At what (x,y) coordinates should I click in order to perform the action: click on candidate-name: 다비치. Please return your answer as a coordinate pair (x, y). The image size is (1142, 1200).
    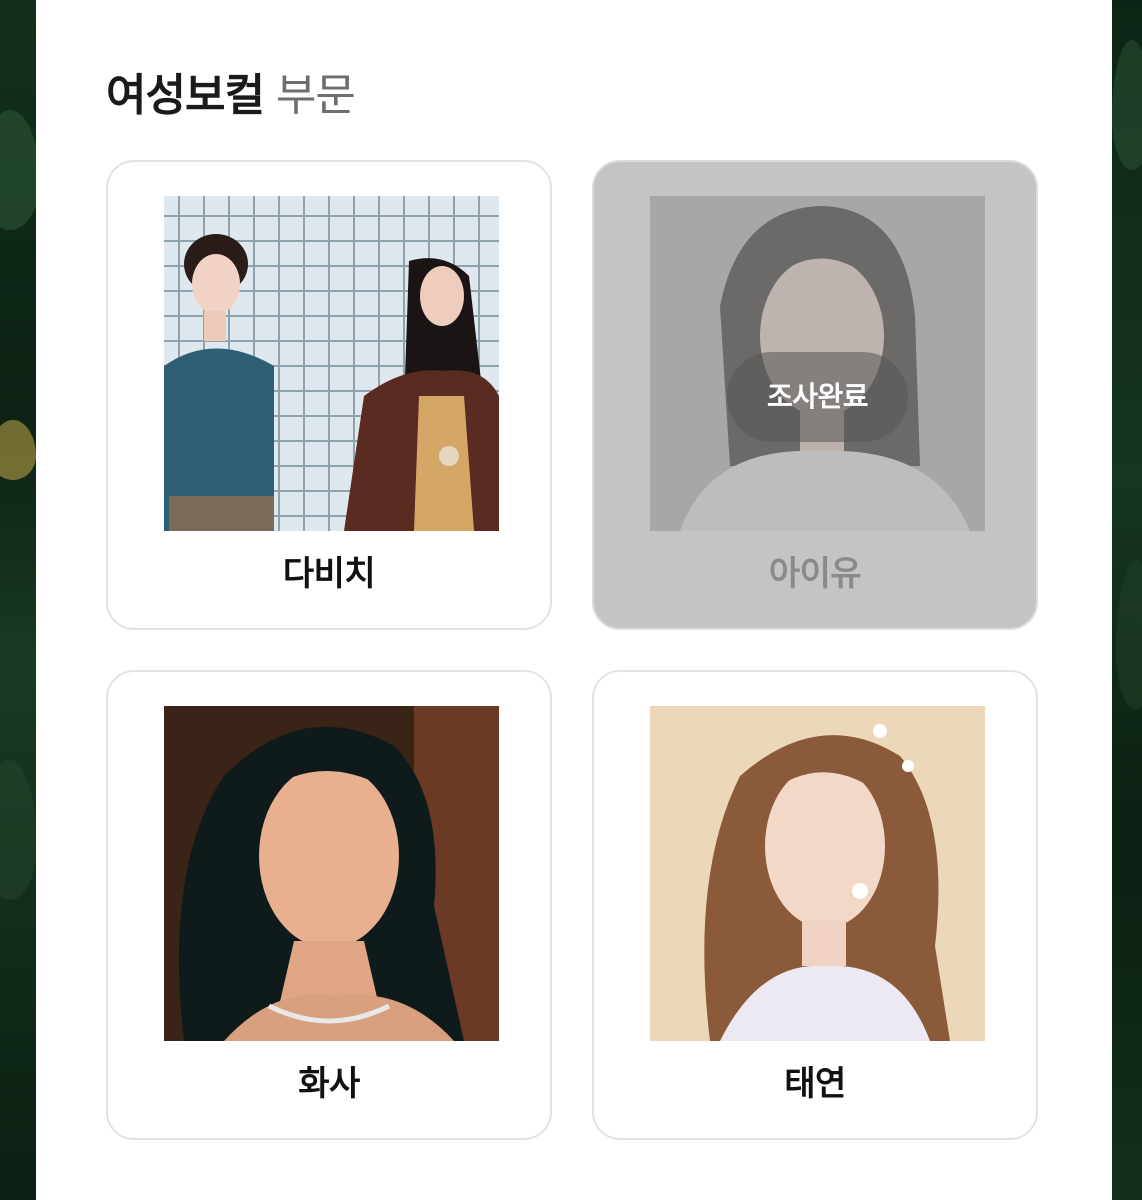
    Looking at the image, I should click on (329, 574).